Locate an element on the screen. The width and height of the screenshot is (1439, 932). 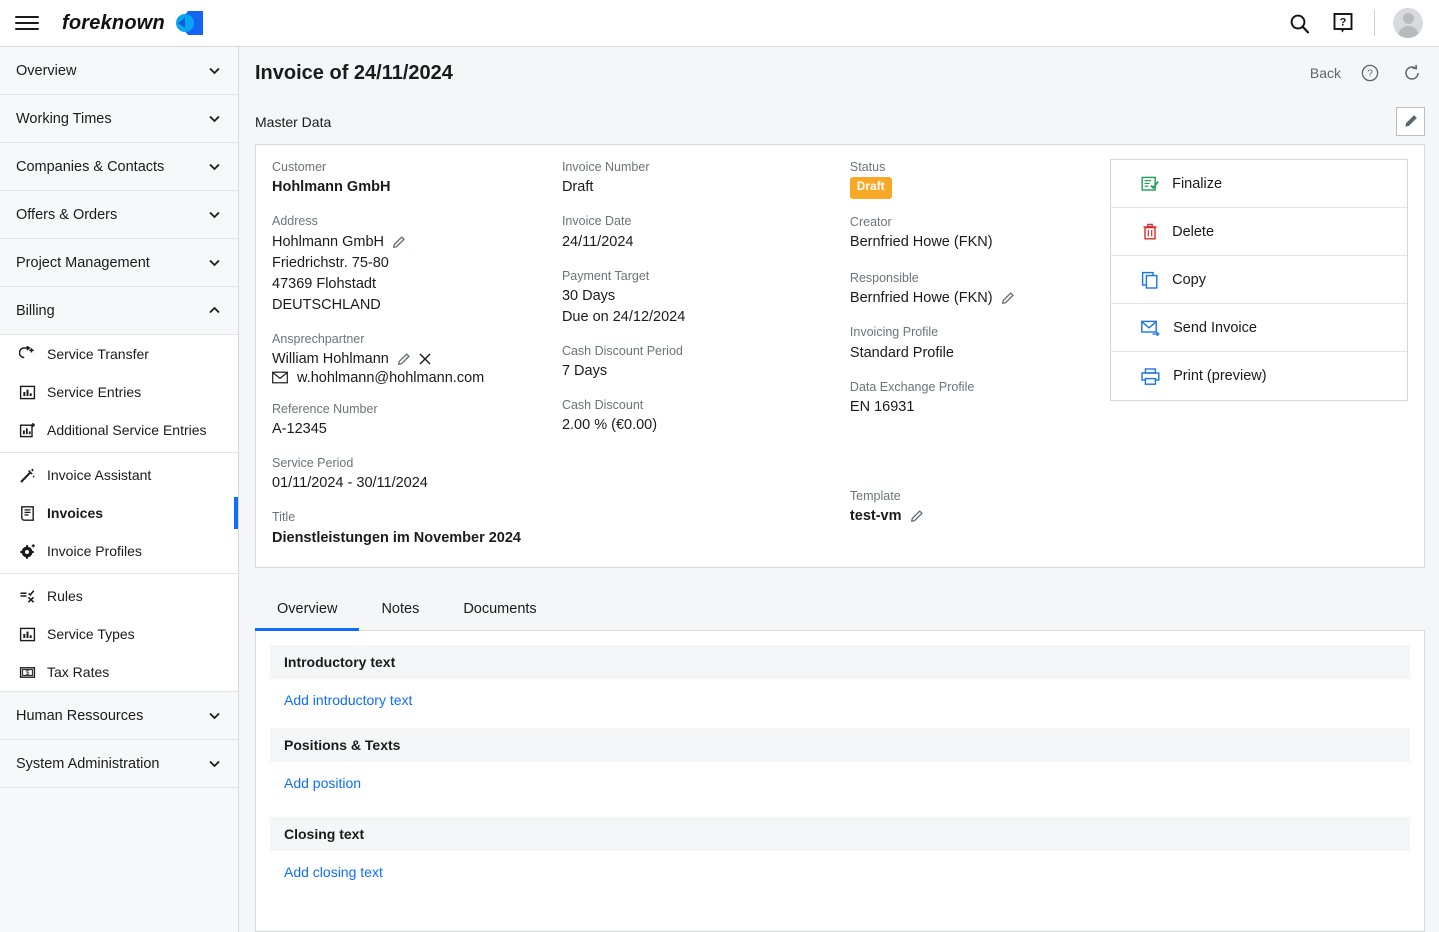
print-preview-button: Print (preview) is located at coordinates (1259, 376).